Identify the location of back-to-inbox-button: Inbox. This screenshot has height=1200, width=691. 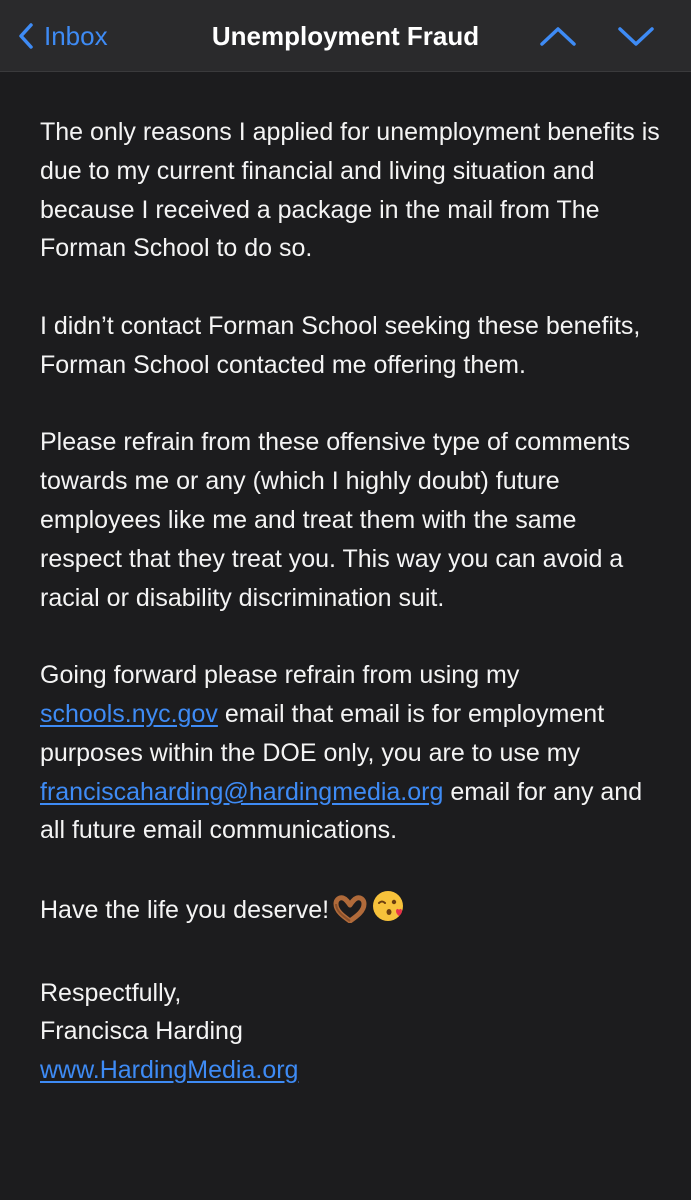
(63, 36).